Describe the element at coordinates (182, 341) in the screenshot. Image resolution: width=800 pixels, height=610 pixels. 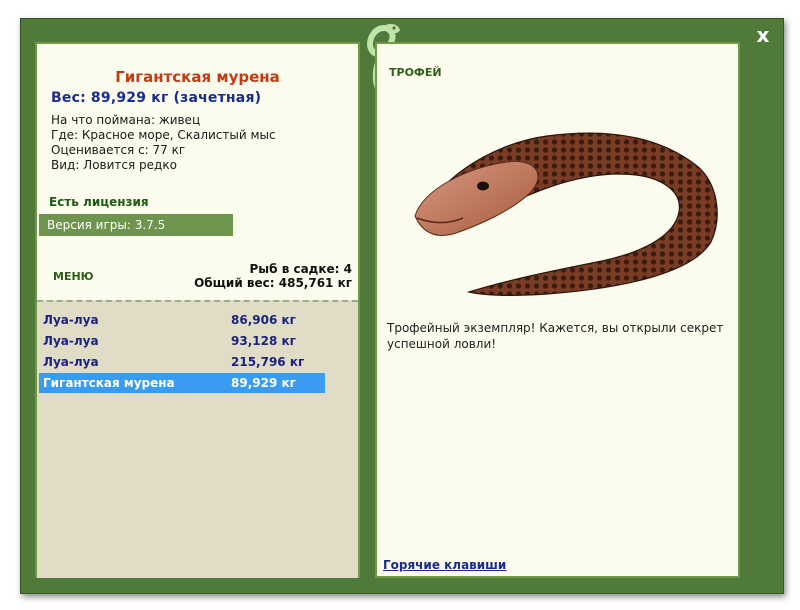
I see `fish-list-item: Луа-луа 93,128 кг` at that location.